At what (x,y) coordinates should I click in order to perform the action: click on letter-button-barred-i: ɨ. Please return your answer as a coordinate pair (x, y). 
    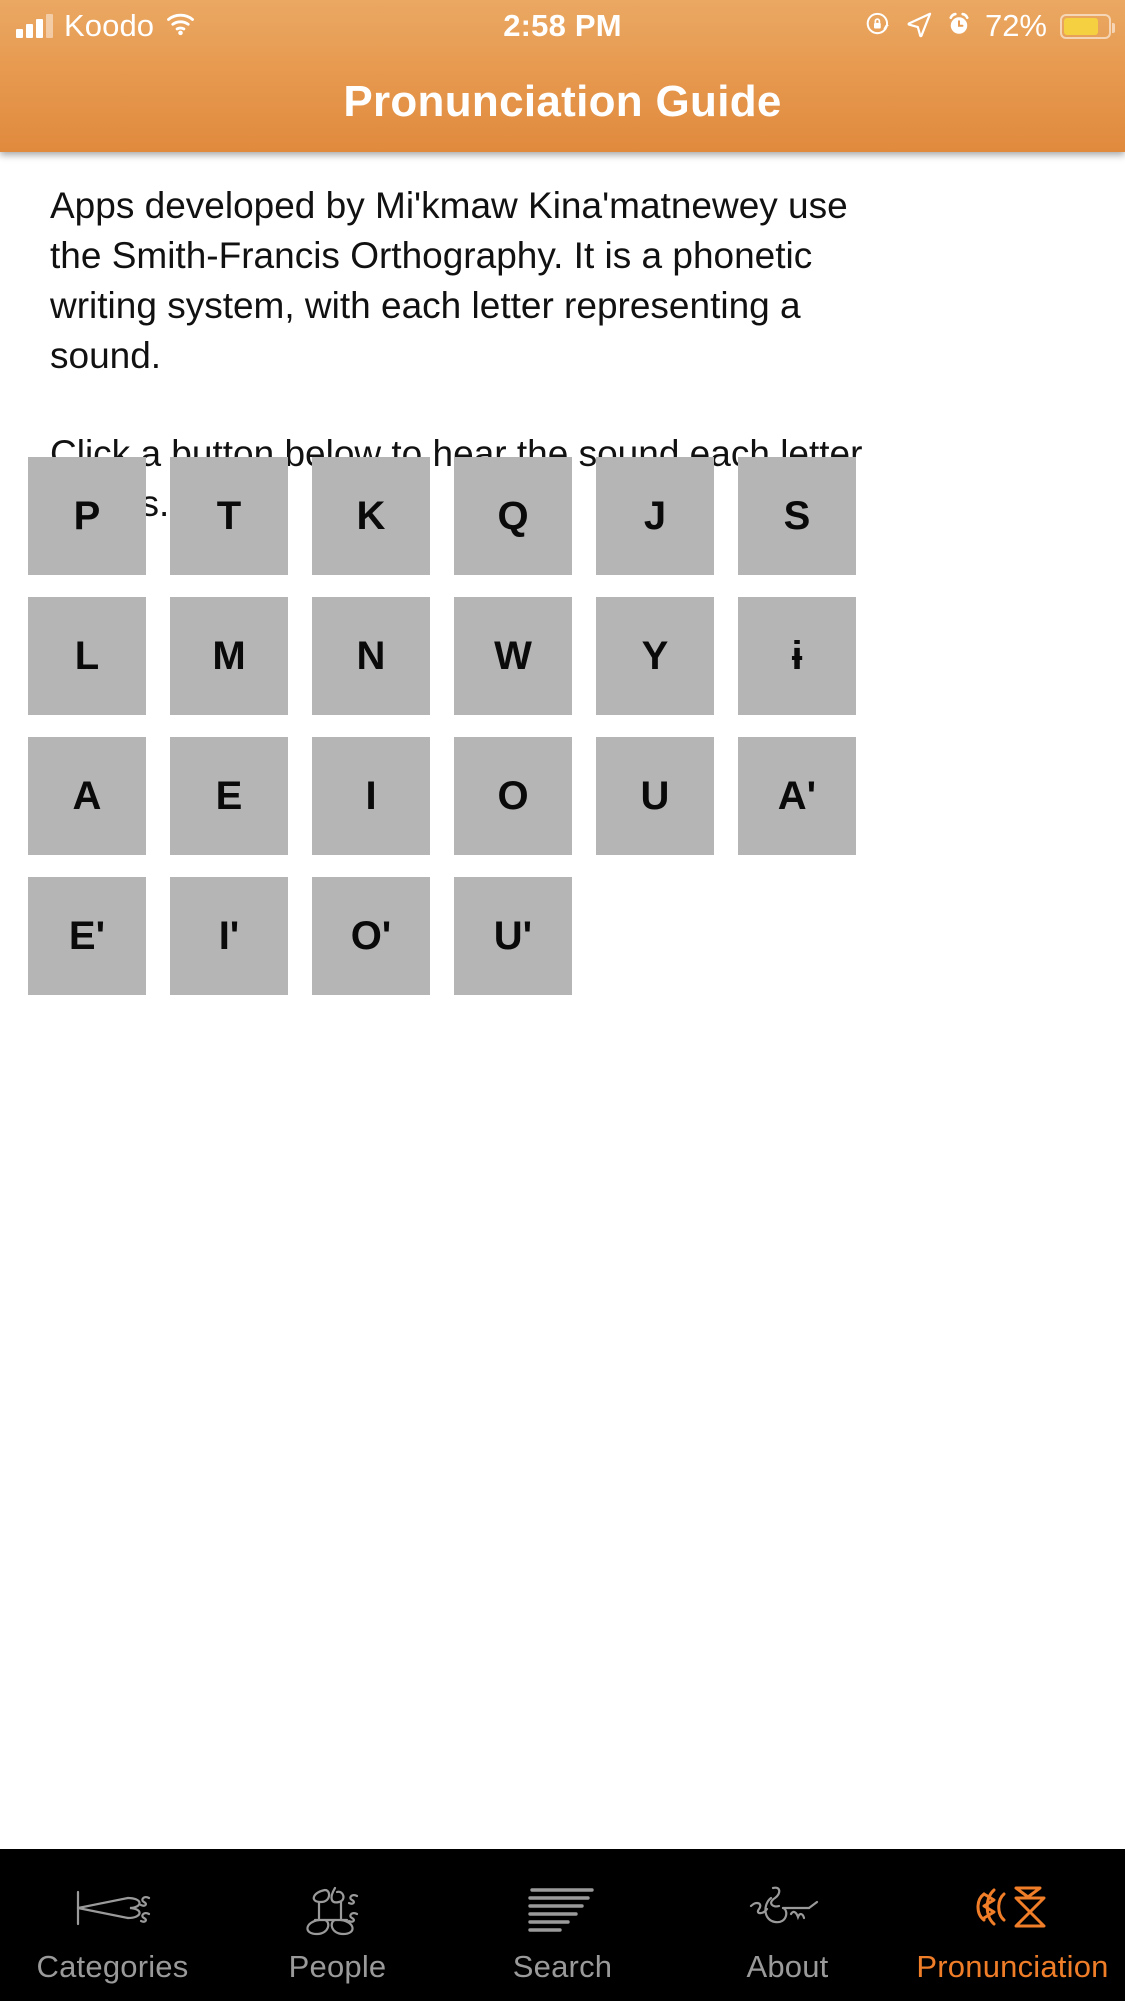
    Looking at the image, I should click on (797, 656).